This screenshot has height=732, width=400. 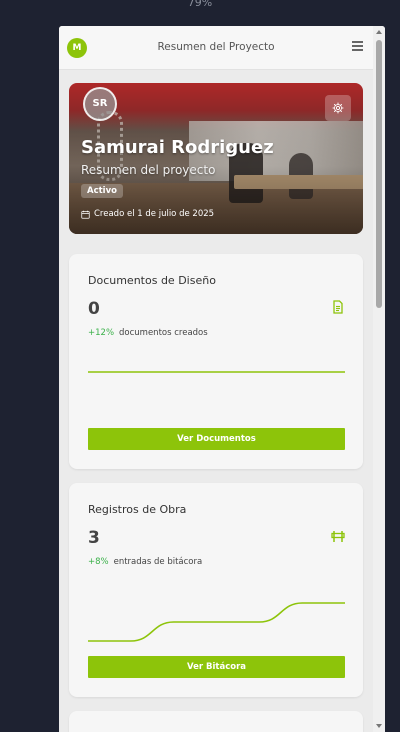 I want to click on page-title: Resumen del Proyecto, so click(x=216, y=47).